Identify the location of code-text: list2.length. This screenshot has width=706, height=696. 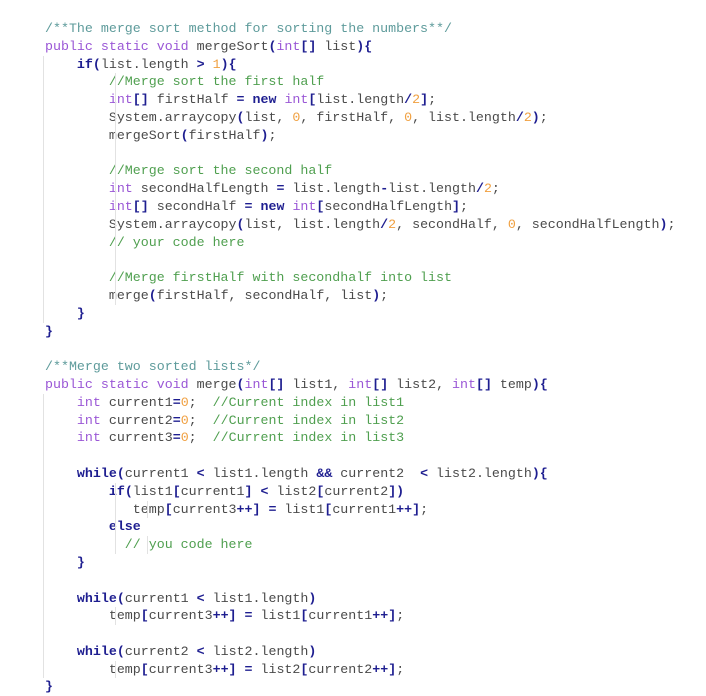
(256, 651).